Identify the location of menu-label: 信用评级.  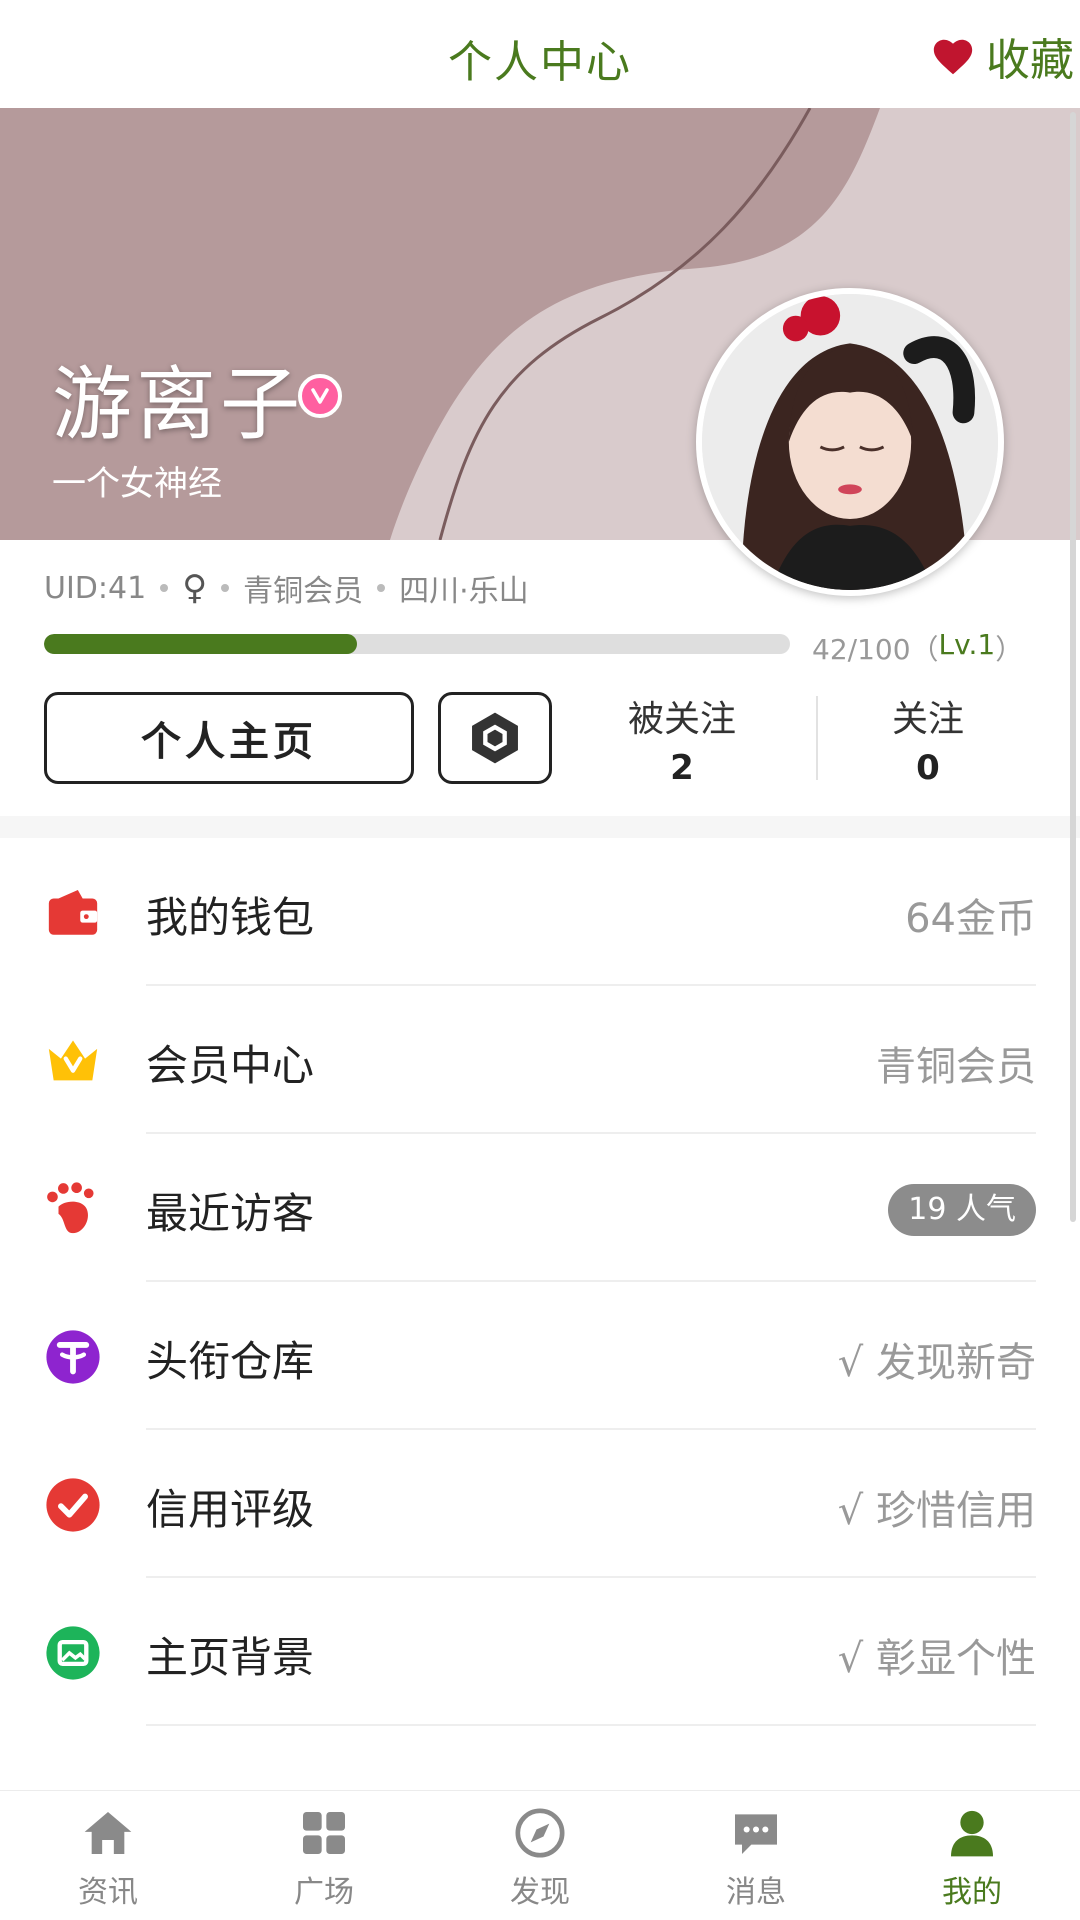
(230, 1509).